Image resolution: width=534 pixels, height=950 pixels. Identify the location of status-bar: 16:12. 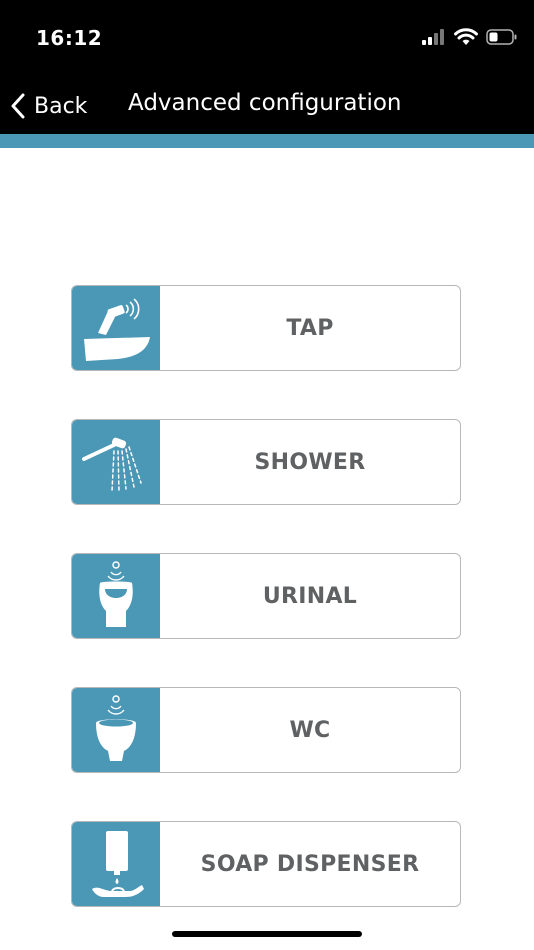
(267, 40).